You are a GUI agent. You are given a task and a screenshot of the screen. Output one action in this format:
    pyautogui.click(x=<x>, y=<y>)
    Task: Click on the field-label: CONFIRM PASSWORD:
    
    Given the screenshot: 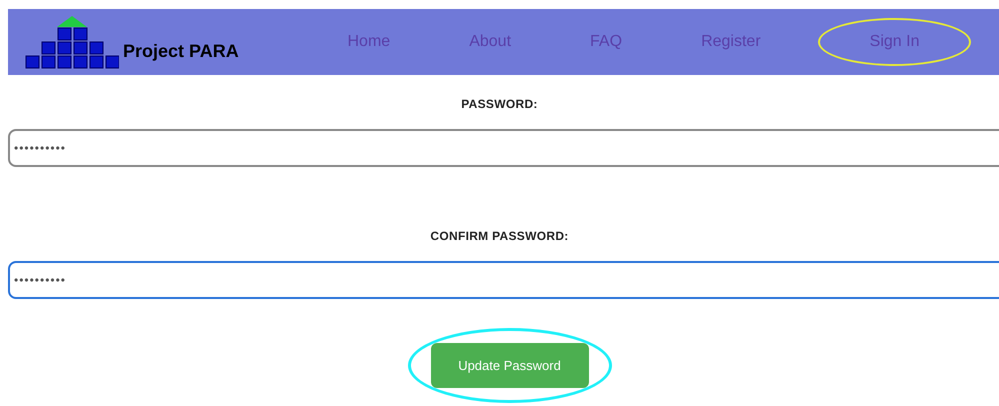 What is the action you would take?
    pyautogui.click(x=499, y=236)
    